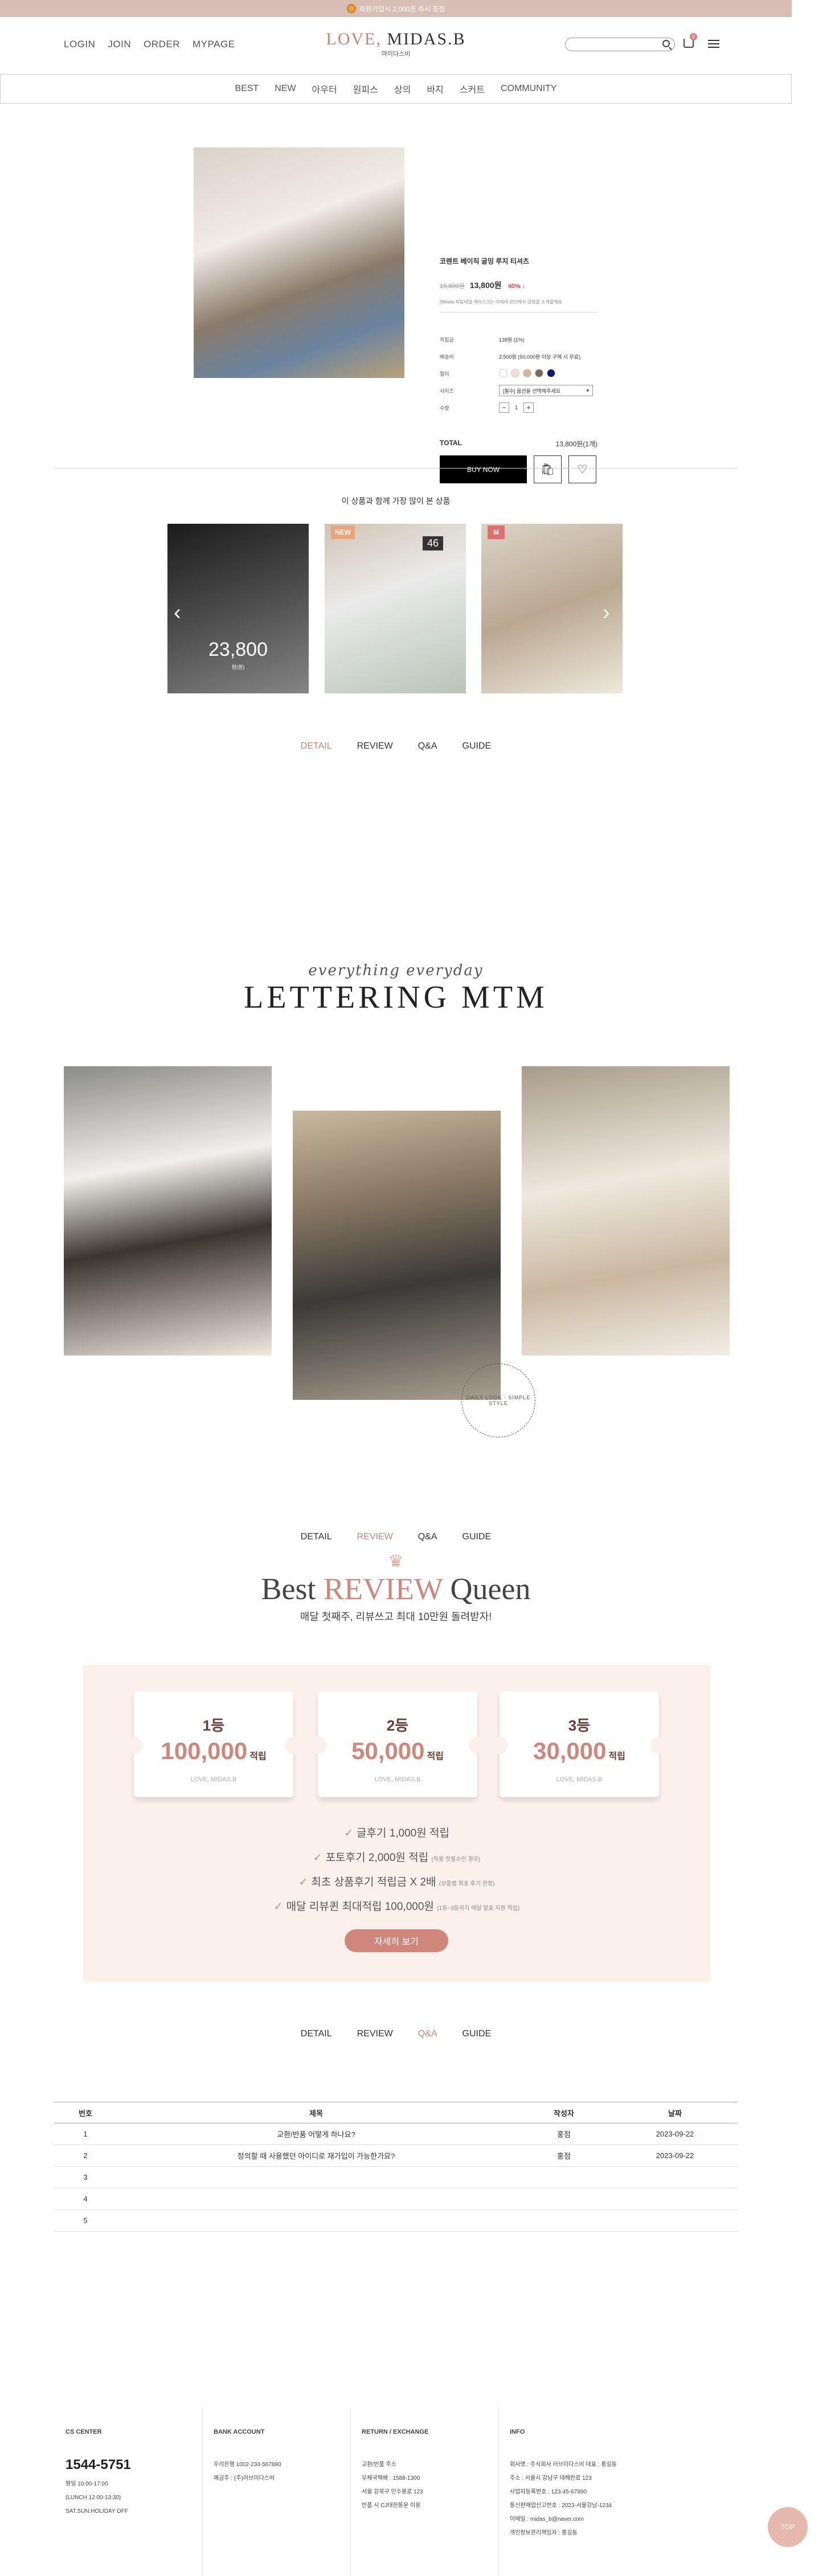 The image size is (835, 2576). Describe the element at coordinates (396, 2199) in the screenshot. I see `table-row: 4` at that location.